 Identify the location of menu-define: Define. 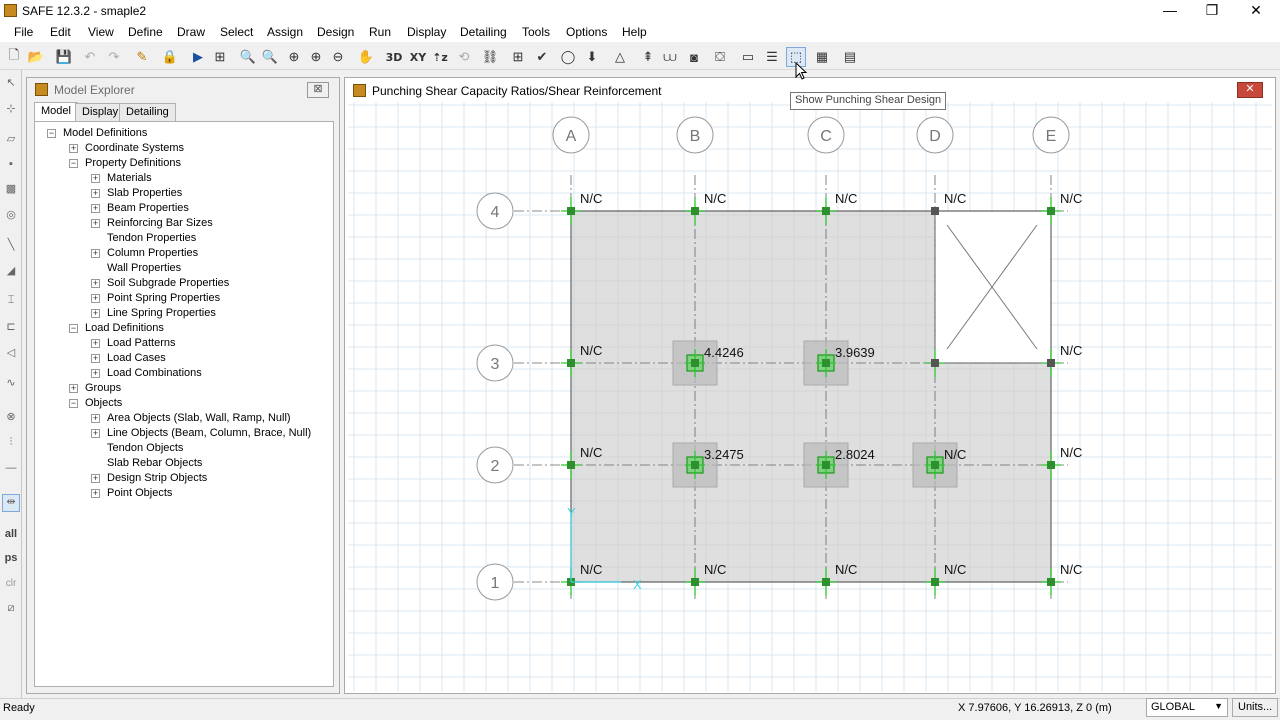
(145, 32).